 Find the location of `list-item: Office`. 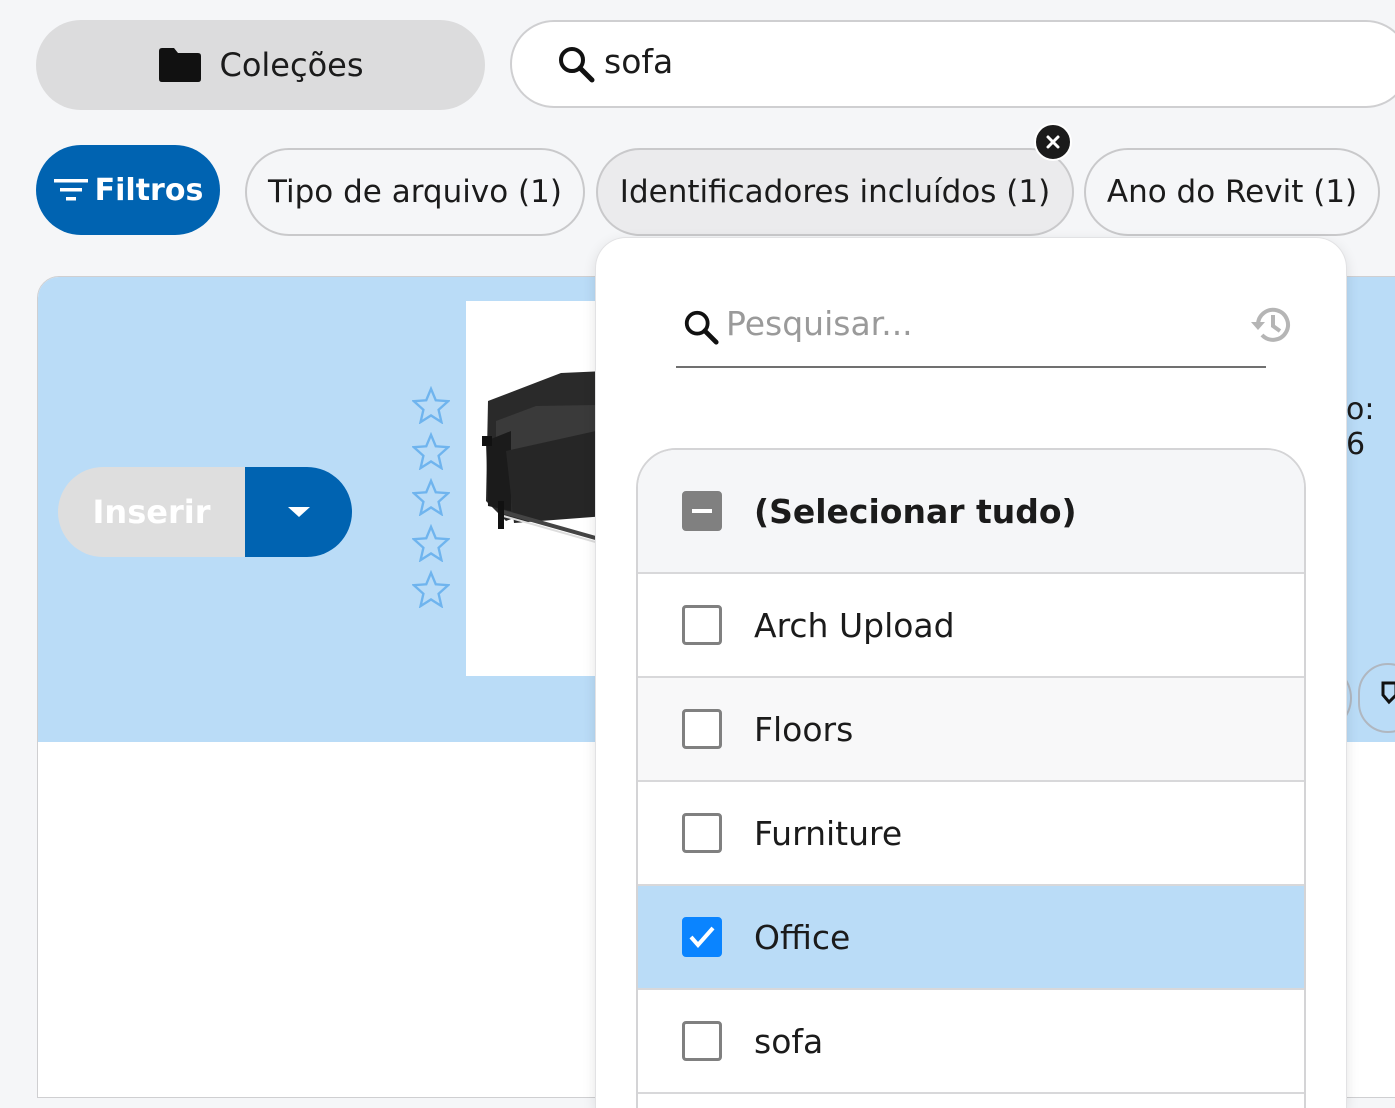

list-item: Office is located at coordinates (971, 938).